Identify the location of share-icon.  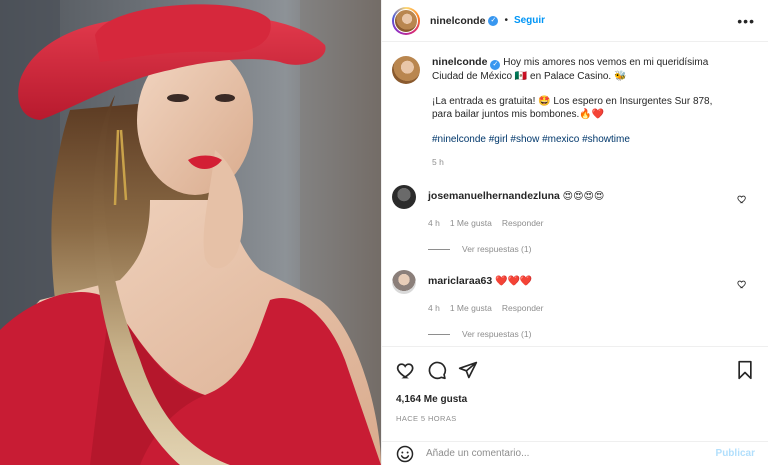
(468, 370).